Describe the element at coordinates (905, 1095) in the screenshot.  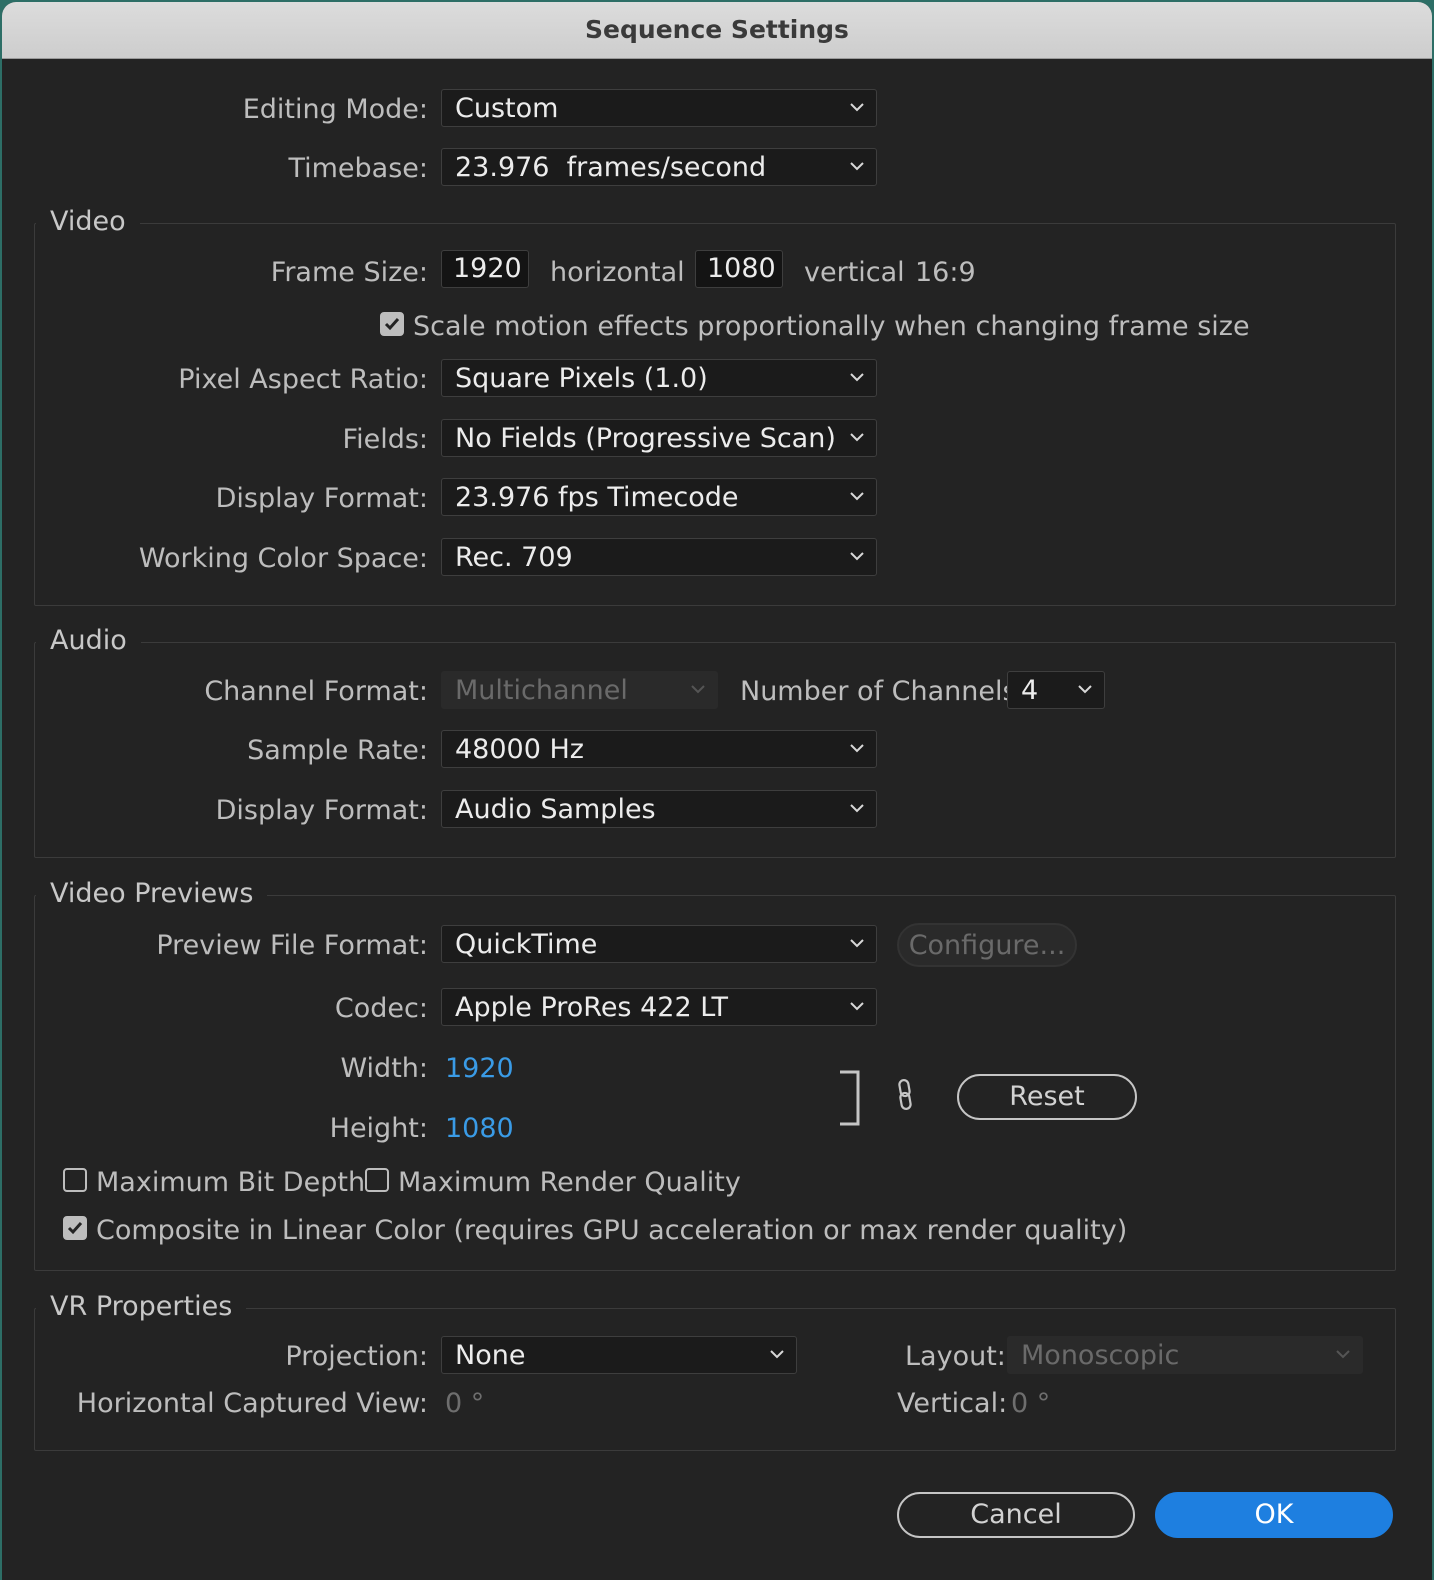
I see `chain-link-icon` at that location.